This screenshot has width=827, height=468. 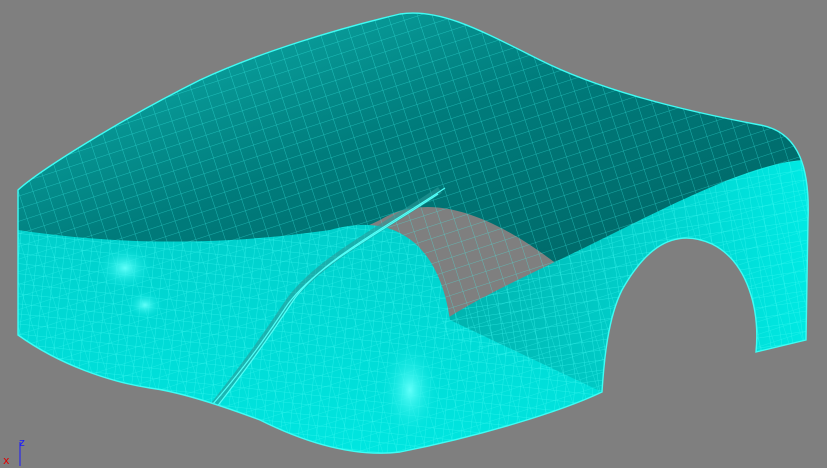 What do you see at coordinates (410, 390) in the screenshot?
I see `corner-highlight-right` at bounding box center [410, 390].